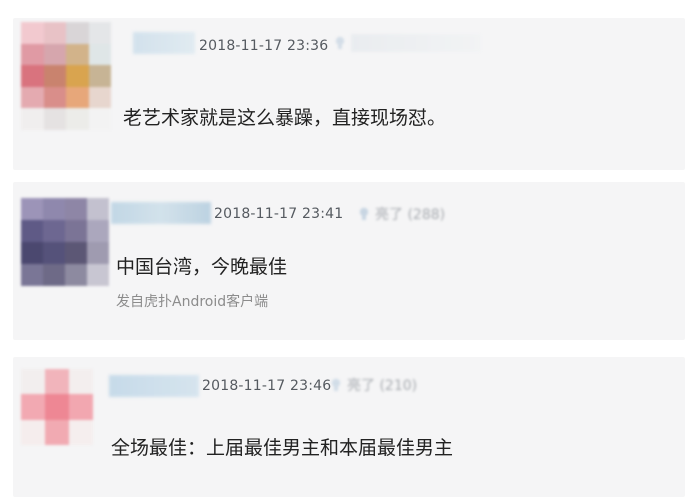 This screenshot has height=497, width=685. I want to click on comment-text: 中国台湾，今晚最佳, so click(202, 267).